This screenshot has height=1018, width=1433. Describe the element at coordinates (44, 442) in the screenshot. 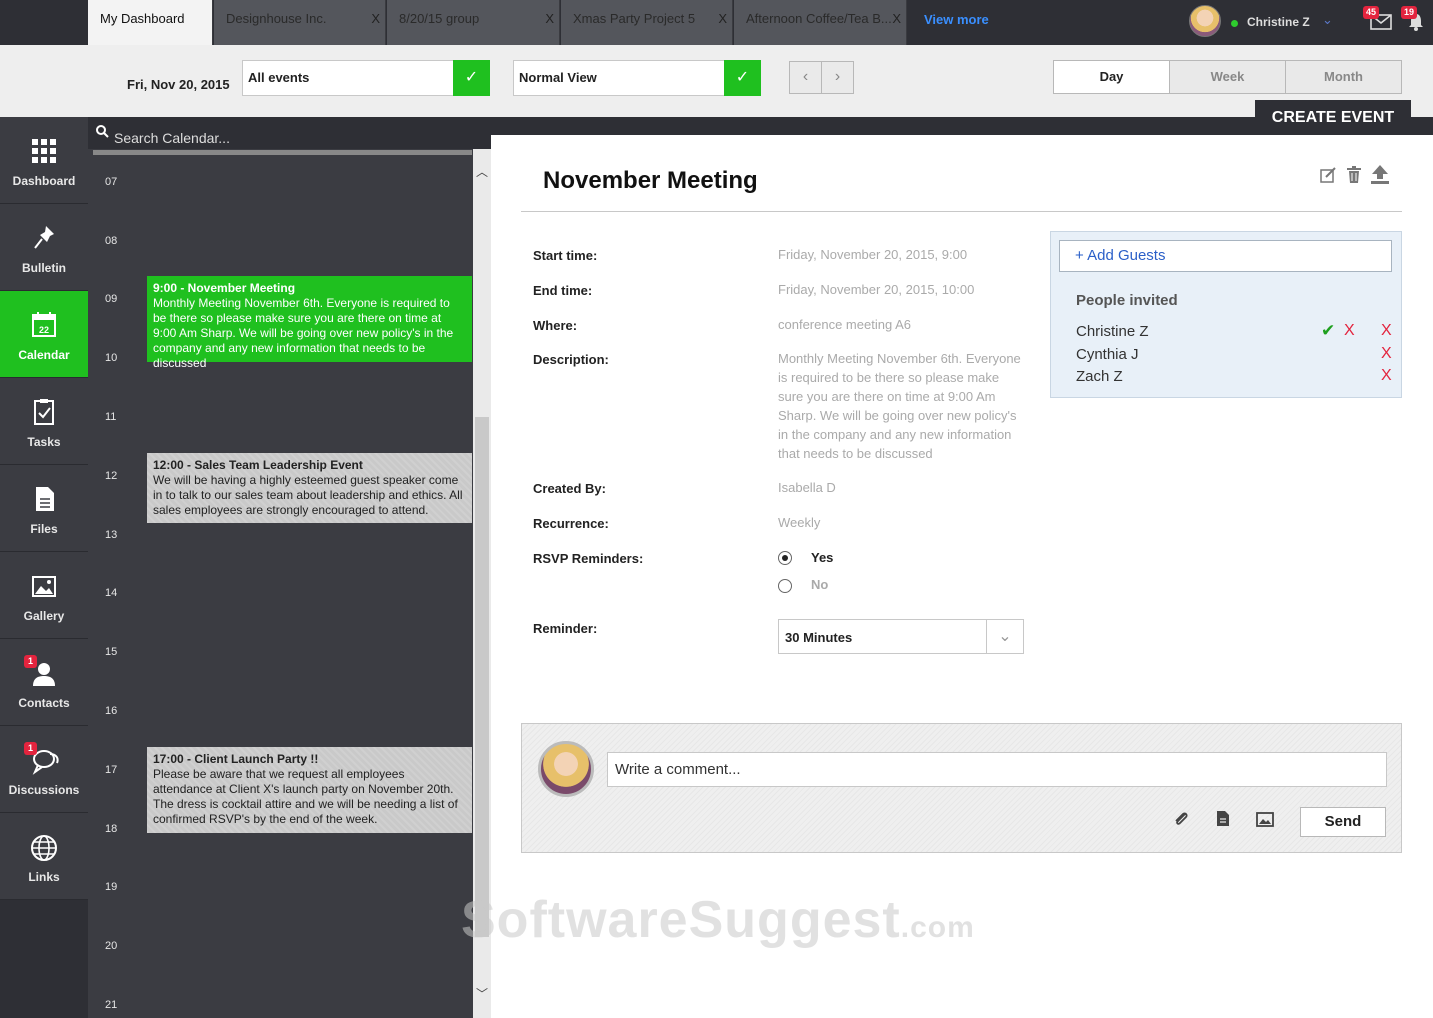

I see `sidebar-item-label: Tasks` at that location.